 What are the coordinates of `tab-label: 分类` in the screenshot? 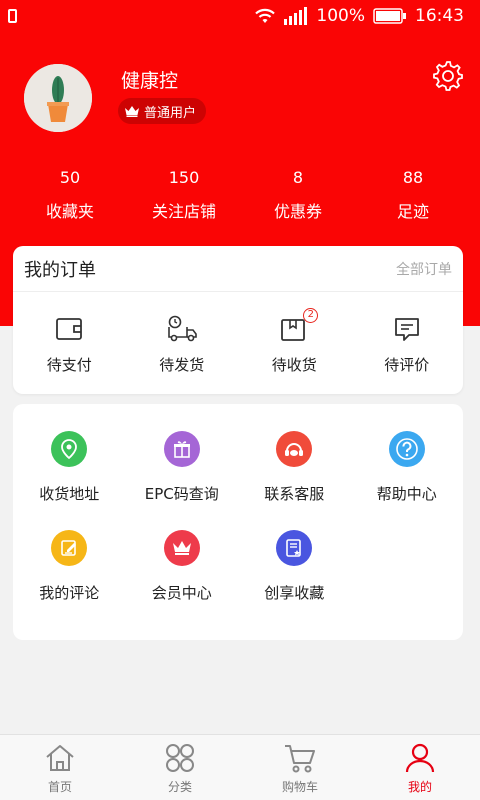 It's located at (179, 787).